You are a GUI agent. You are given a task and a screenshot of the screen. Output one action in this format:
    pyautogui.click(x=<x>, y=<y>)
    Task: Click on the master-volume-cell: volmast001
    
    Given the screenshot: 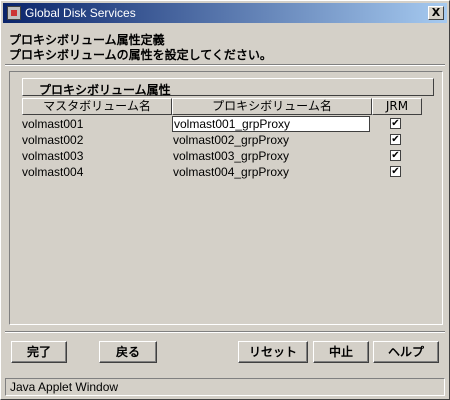 What is the action you would take?
    pyautogui.click(x=53, y=124)
    